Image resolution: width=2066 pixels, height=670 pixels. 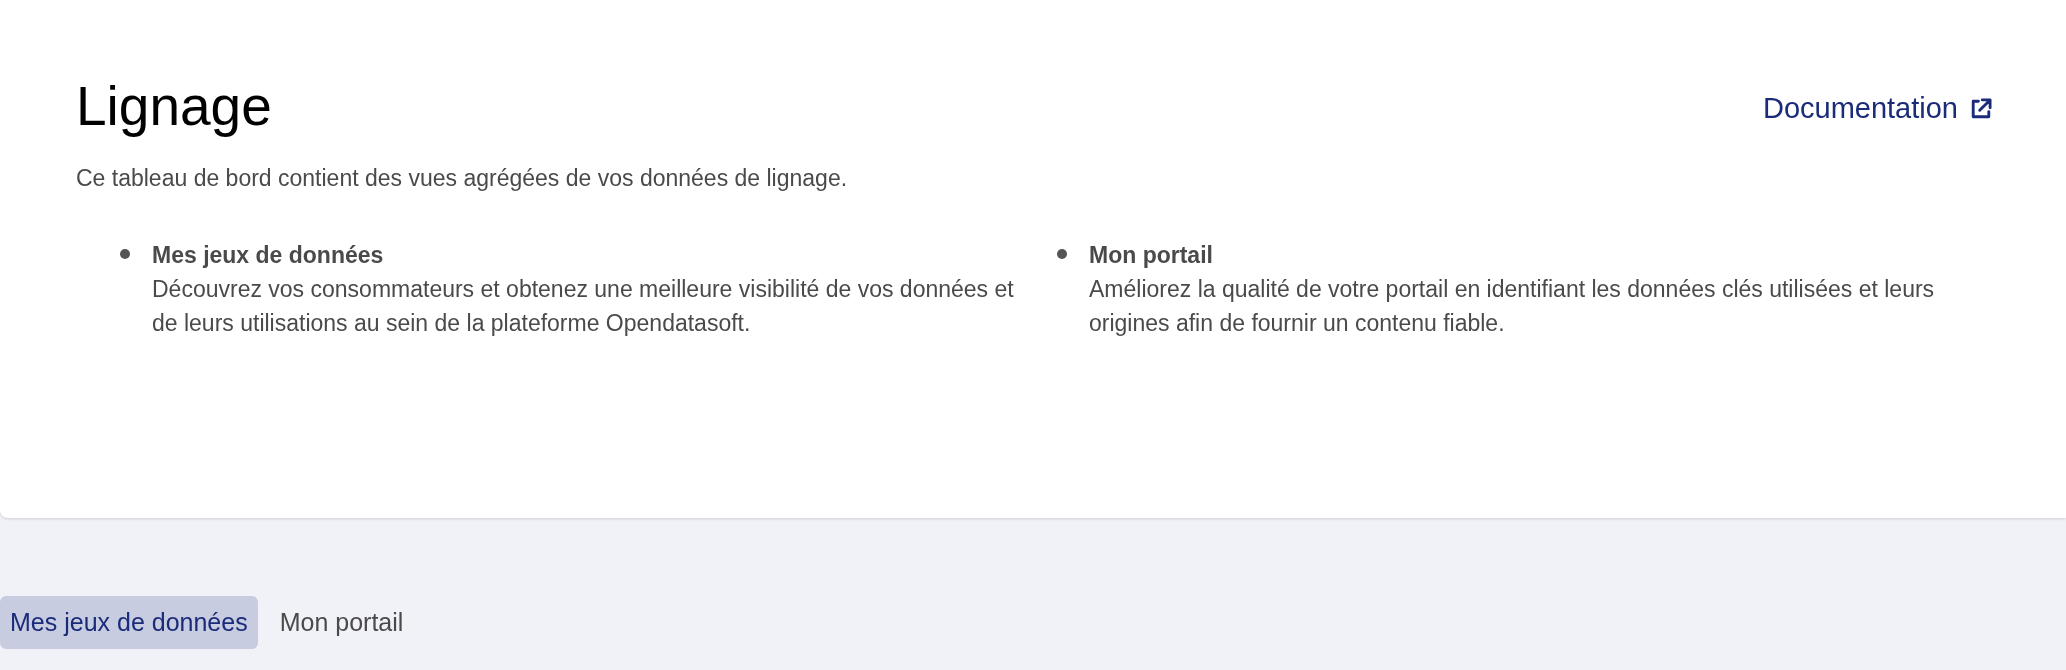 I want to click on tab: Mes jeux de données, so click(x=129, y=622).